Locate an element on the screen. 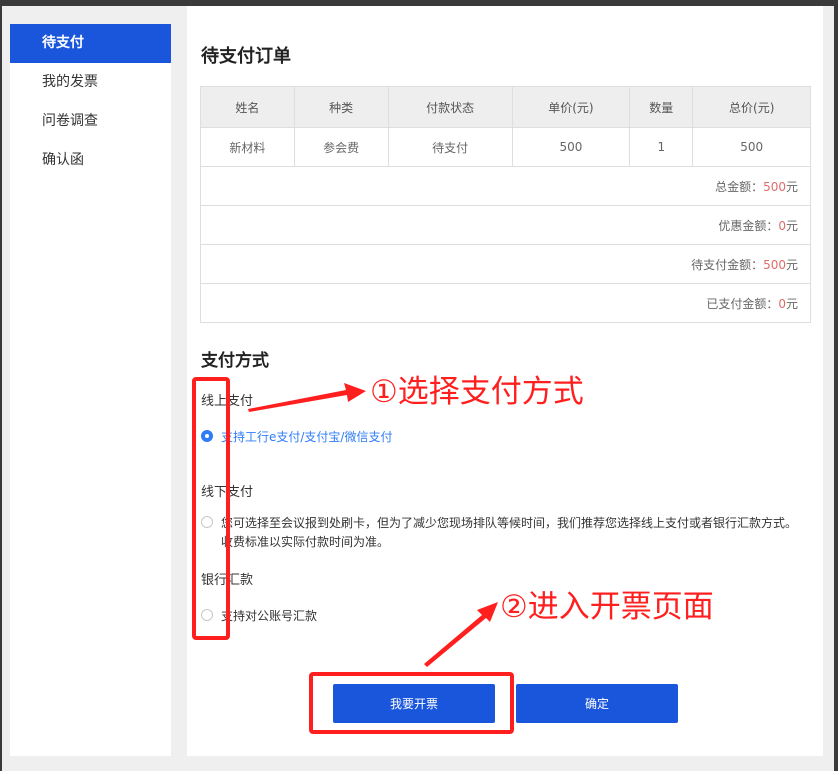 The height and width of the screenshot is (771, 838). annotation-highlight-invoice-button is located at coordinates (411, 703).